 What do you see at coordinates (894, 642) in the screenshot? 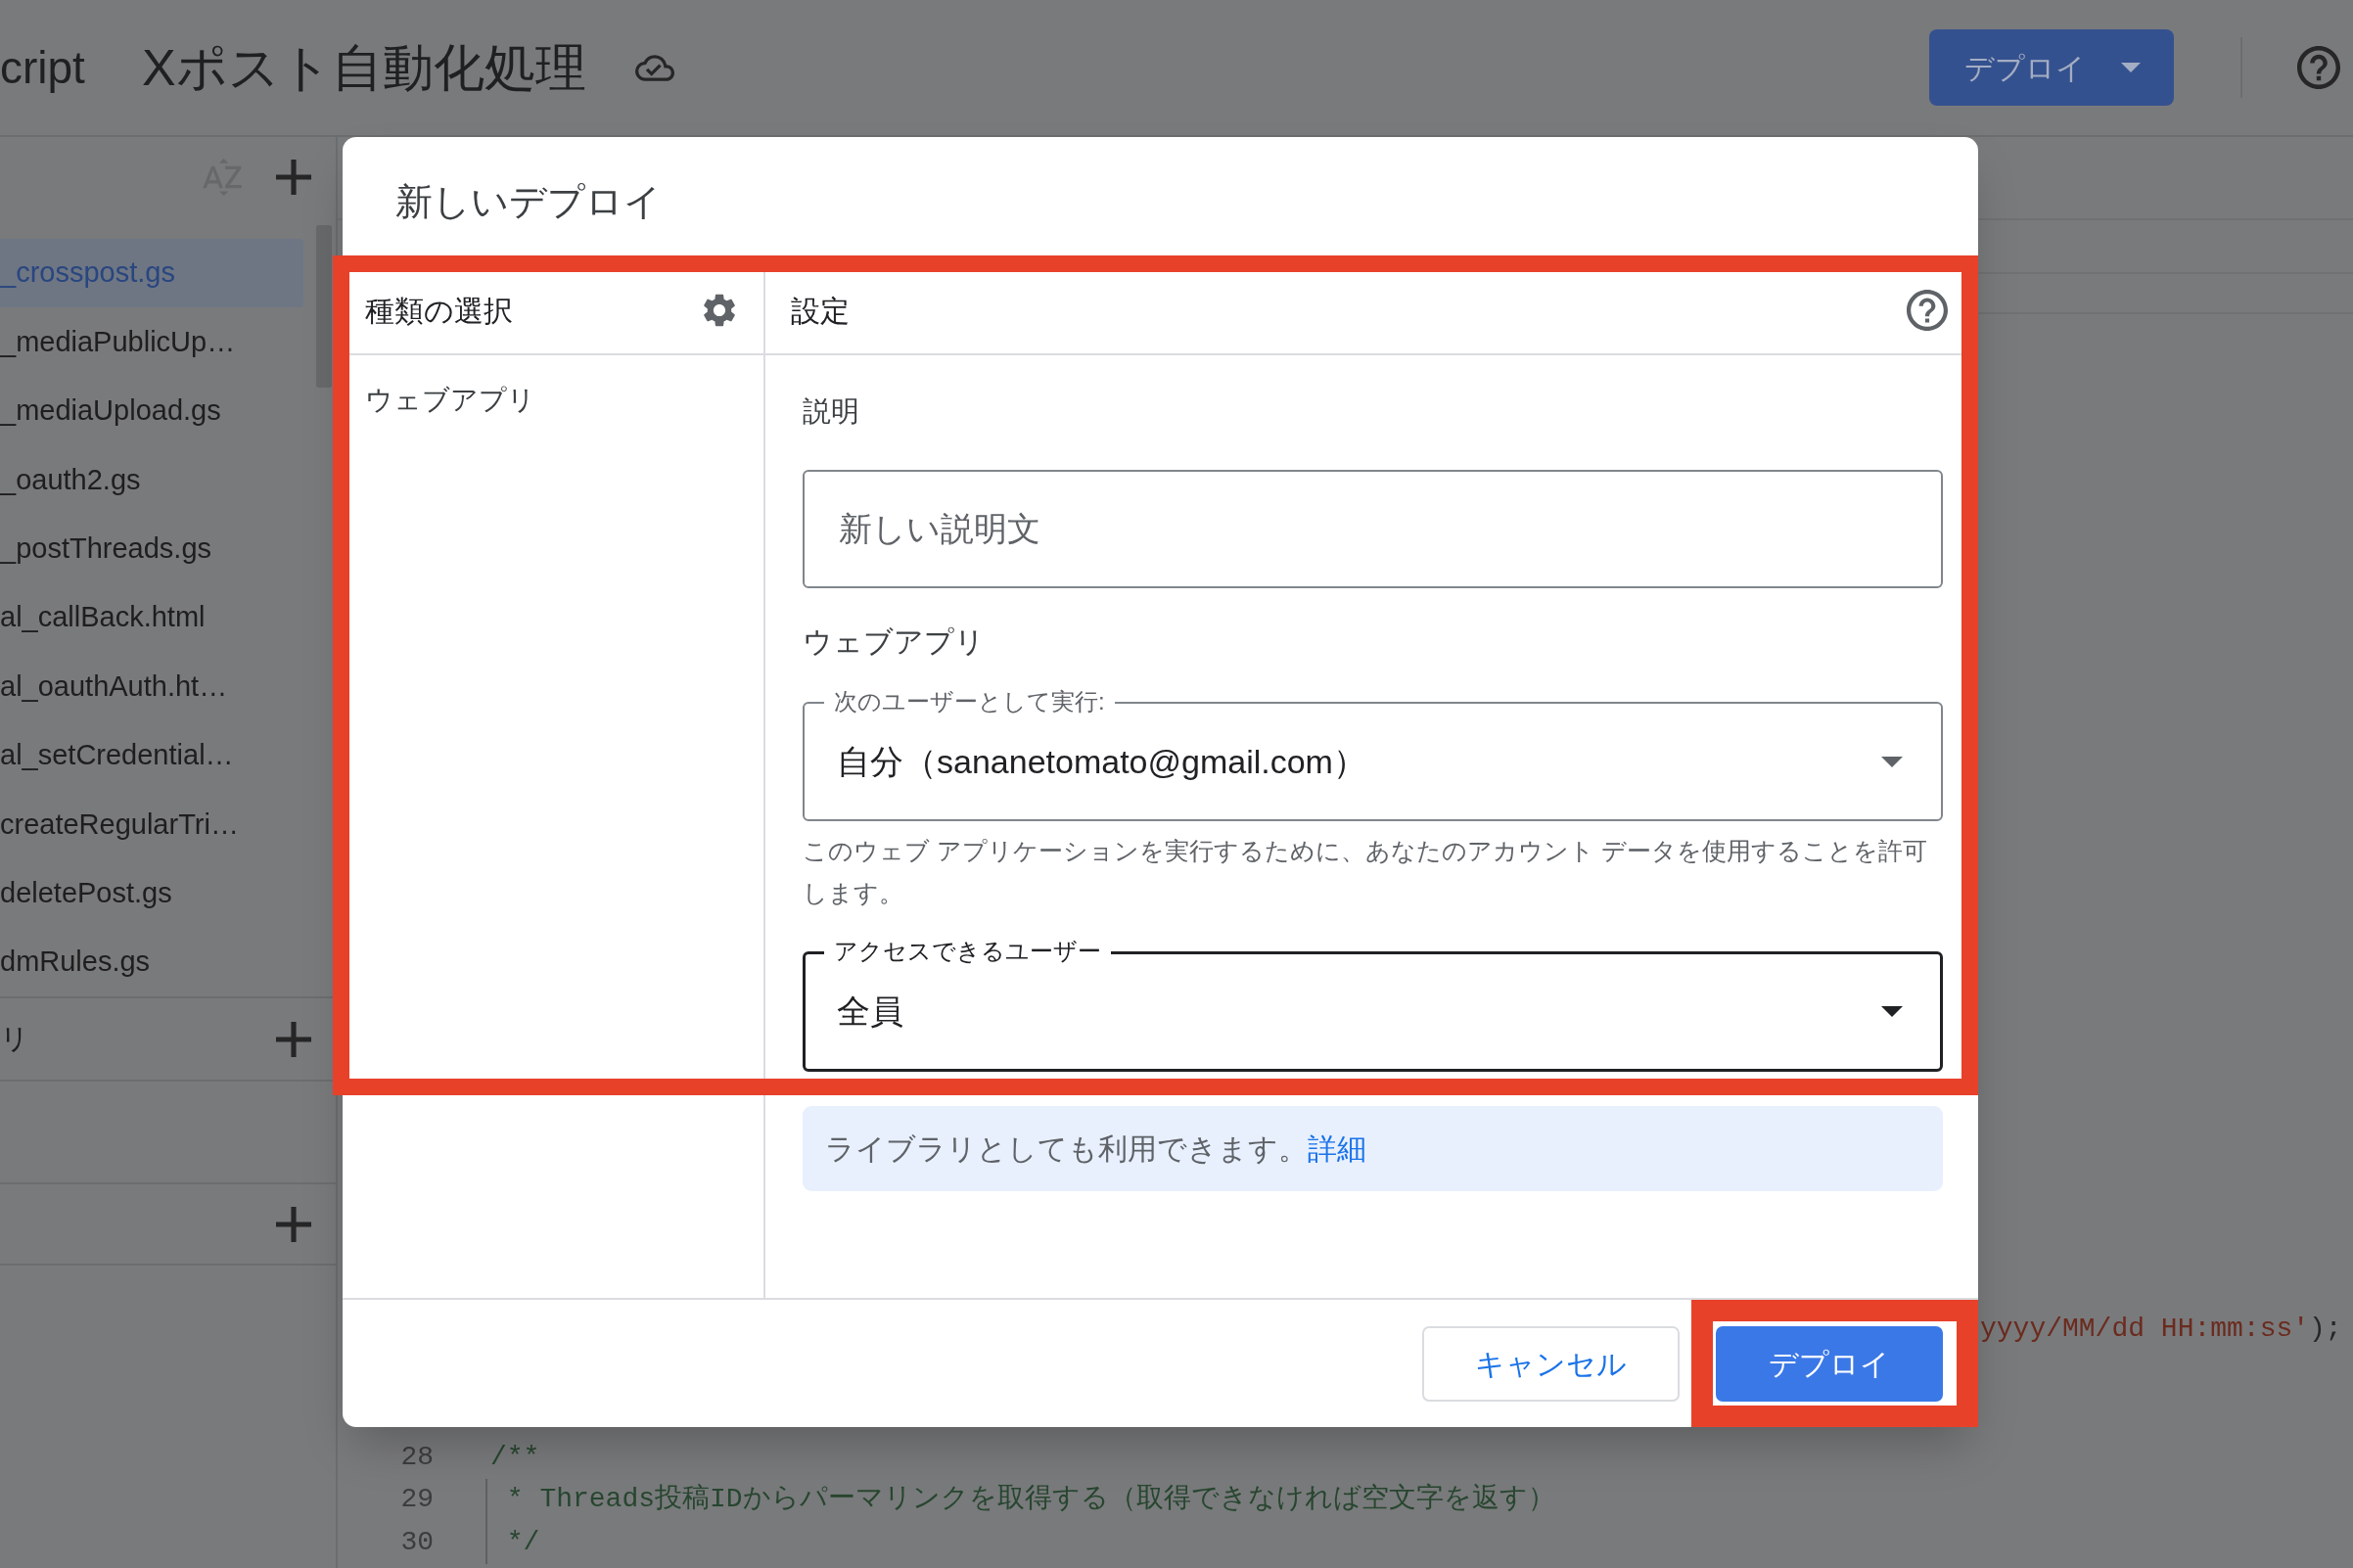
I see `section-title: ウェブアプリ` at bounding box center [894, 642].